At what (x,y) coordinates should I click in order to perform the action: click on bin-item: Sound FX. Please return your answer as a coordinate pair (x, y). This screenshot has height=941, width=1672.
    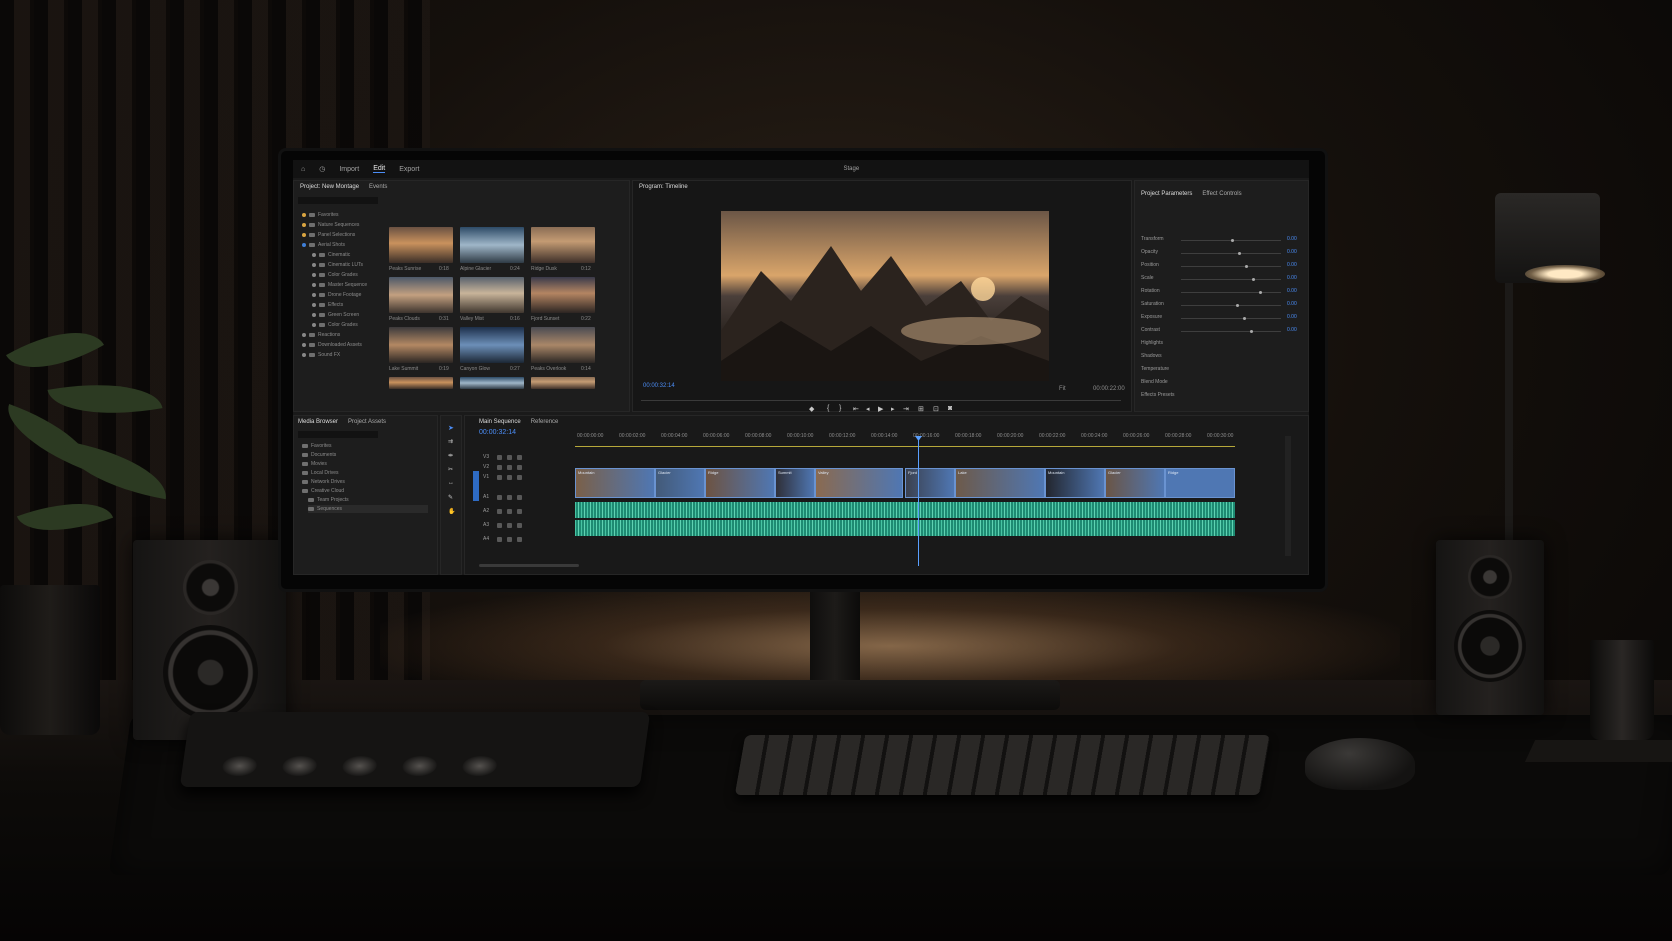
    Looking at the image, I should click on (321, 355).